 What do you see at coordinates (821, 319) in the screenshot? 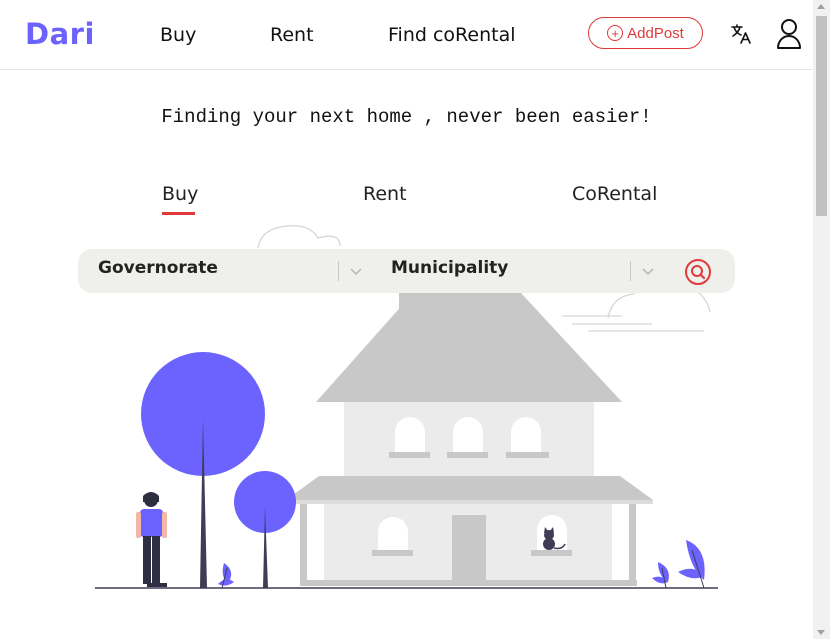
I see `vertical-scrollbar` at bounding box center [821, 319].